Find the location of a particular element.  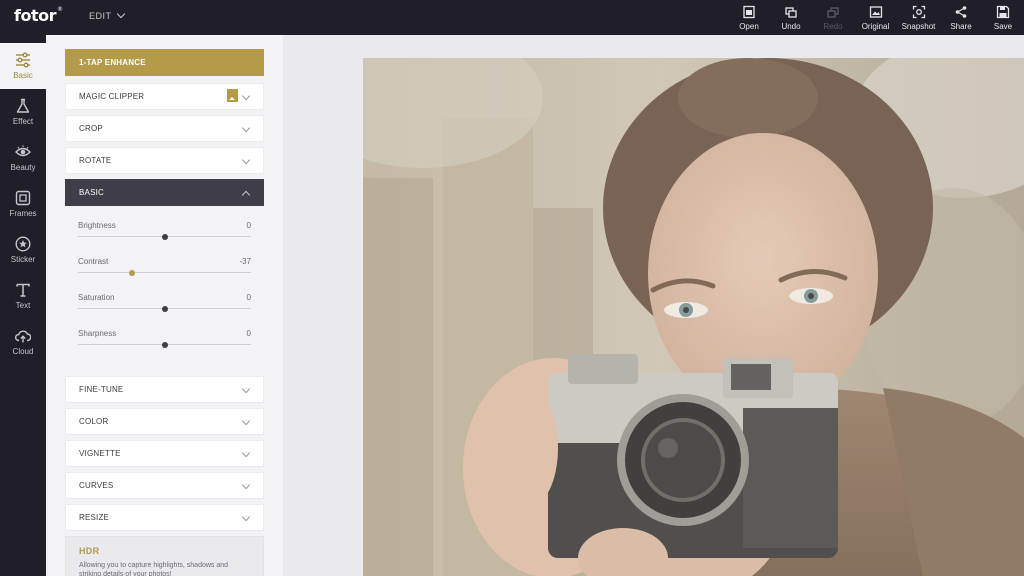

saturation-label: Saturation is located at coordinates (96, 297).